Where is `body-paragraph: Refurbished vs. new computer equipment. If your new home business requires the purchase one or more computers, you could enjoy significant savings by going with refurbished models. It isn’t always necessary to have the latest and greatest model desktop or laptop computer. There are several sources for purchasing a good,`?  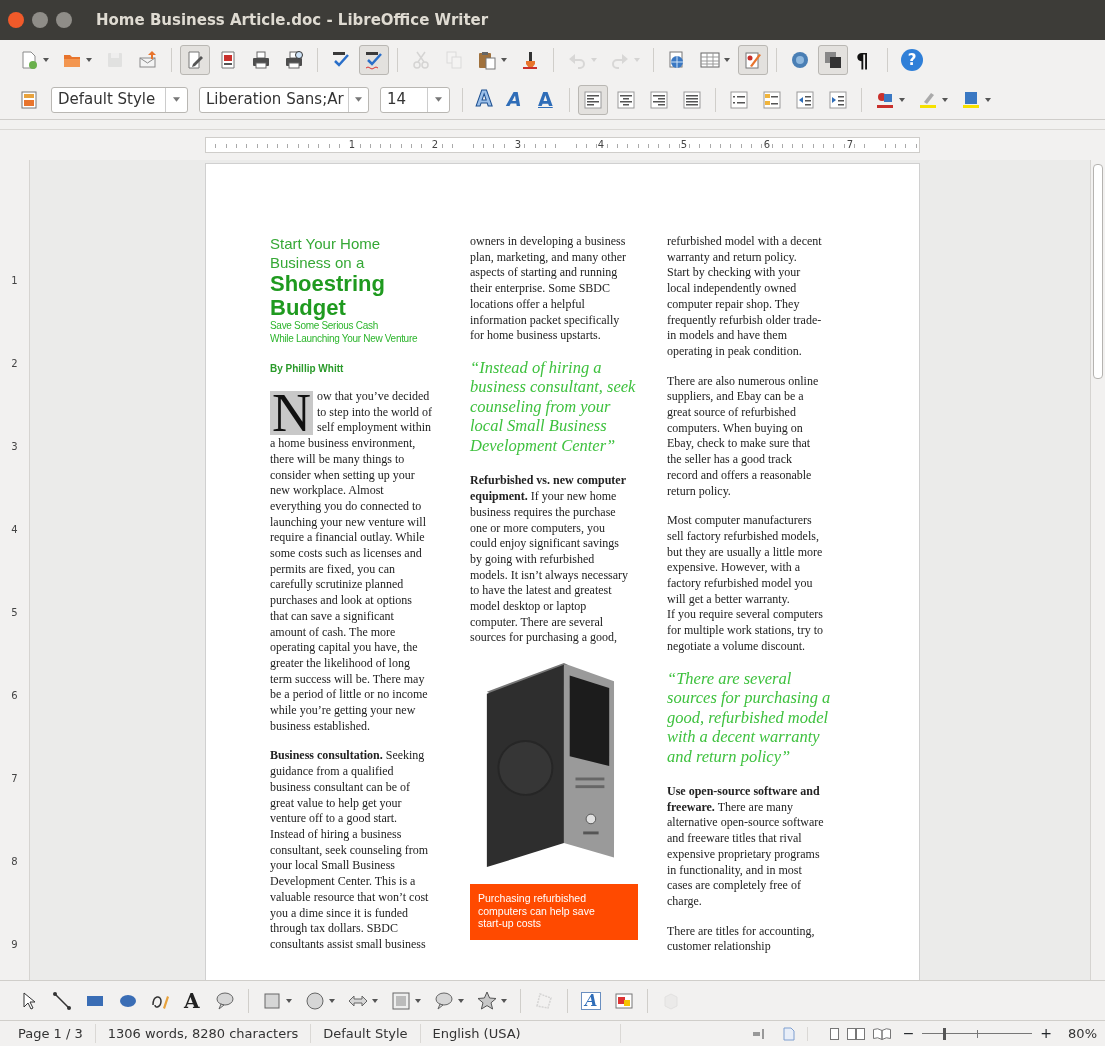 body-paragraph: Refurbished vs. new computer equipment. If your new home business requires the purchase one or more computers, you could enjoy significant savings by going with refurbished models. It isn’t always necessary to have the latest and greatest model desktop or laptop computer. There are several sources for purchasing a good, is located at coordinates (550, 560).